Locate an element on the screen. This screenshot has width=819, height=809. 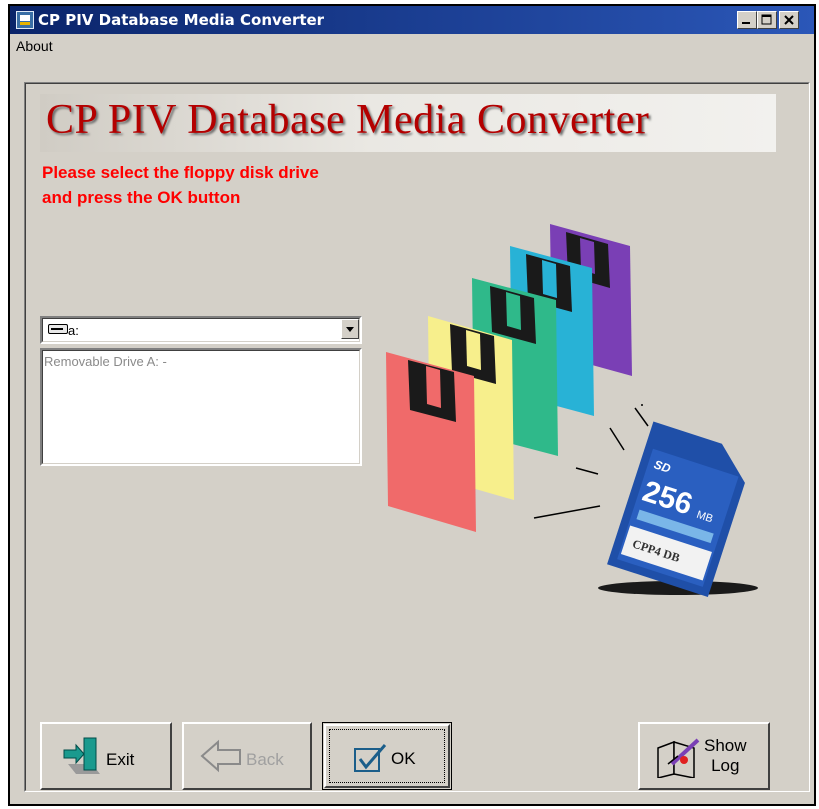
check-box-icon is located at coordinates (370, 758).